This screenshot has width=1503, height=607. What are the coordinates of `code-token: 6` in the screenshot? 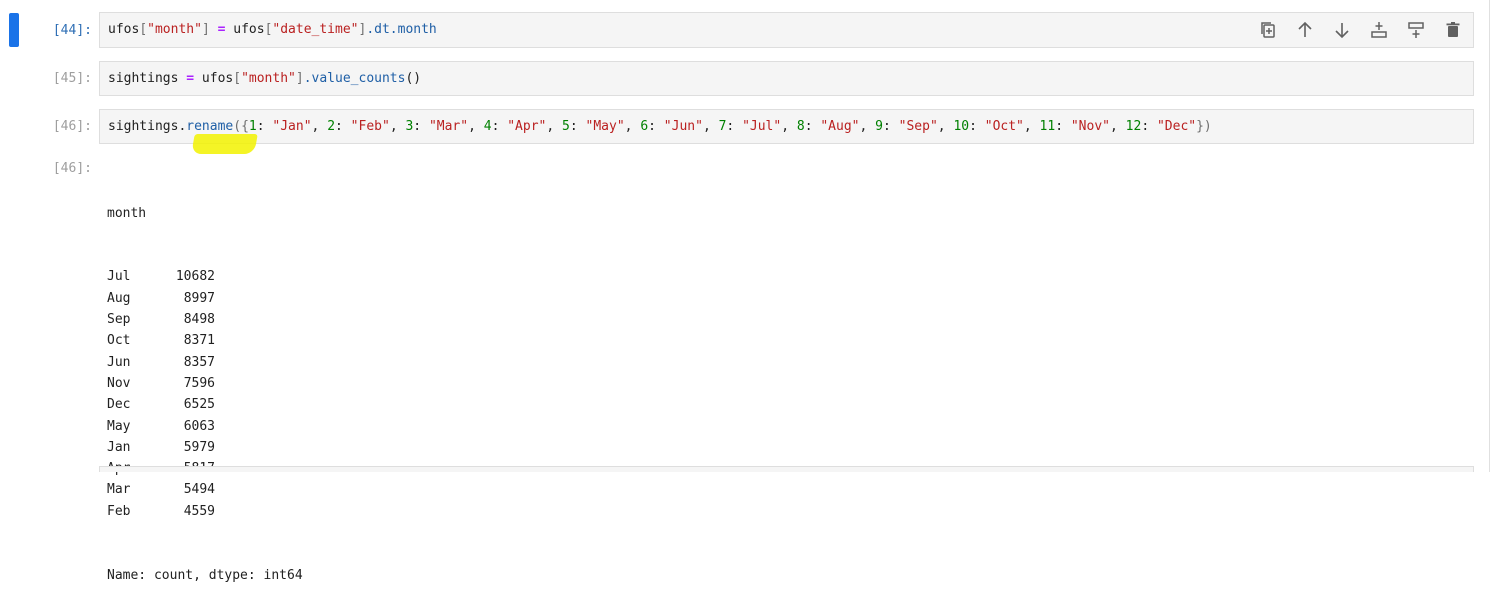 It's located at (644, 126).